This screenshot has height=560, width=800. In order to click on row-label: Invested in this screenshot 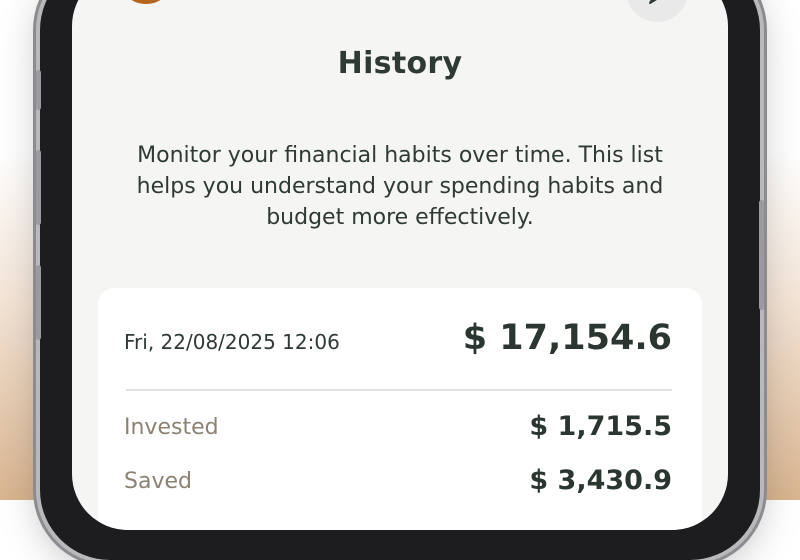, I will do `click(171, 427)`.